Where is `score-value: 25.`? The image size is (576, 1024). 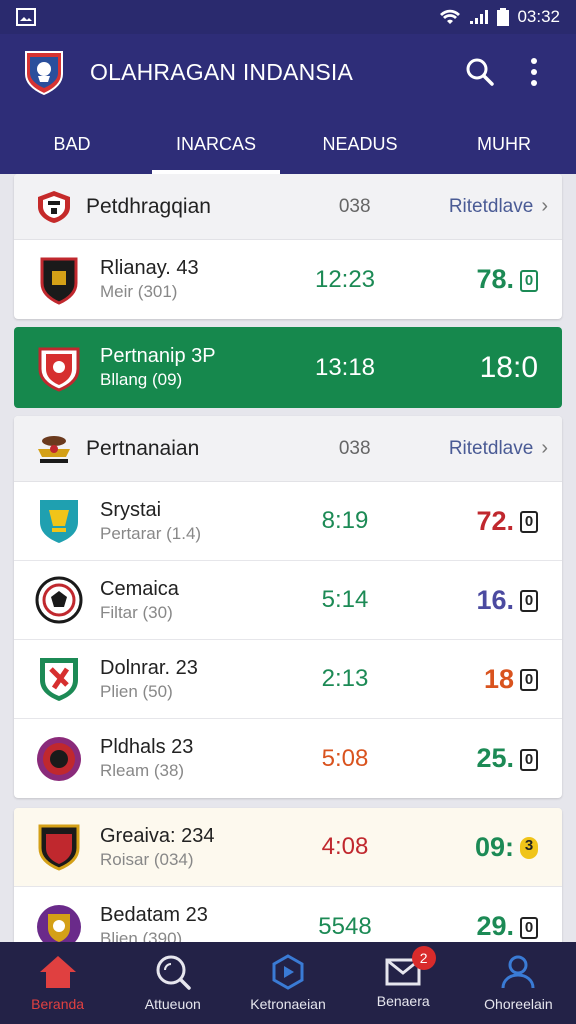 score-value: 25. is located at coordinates (495, 758).